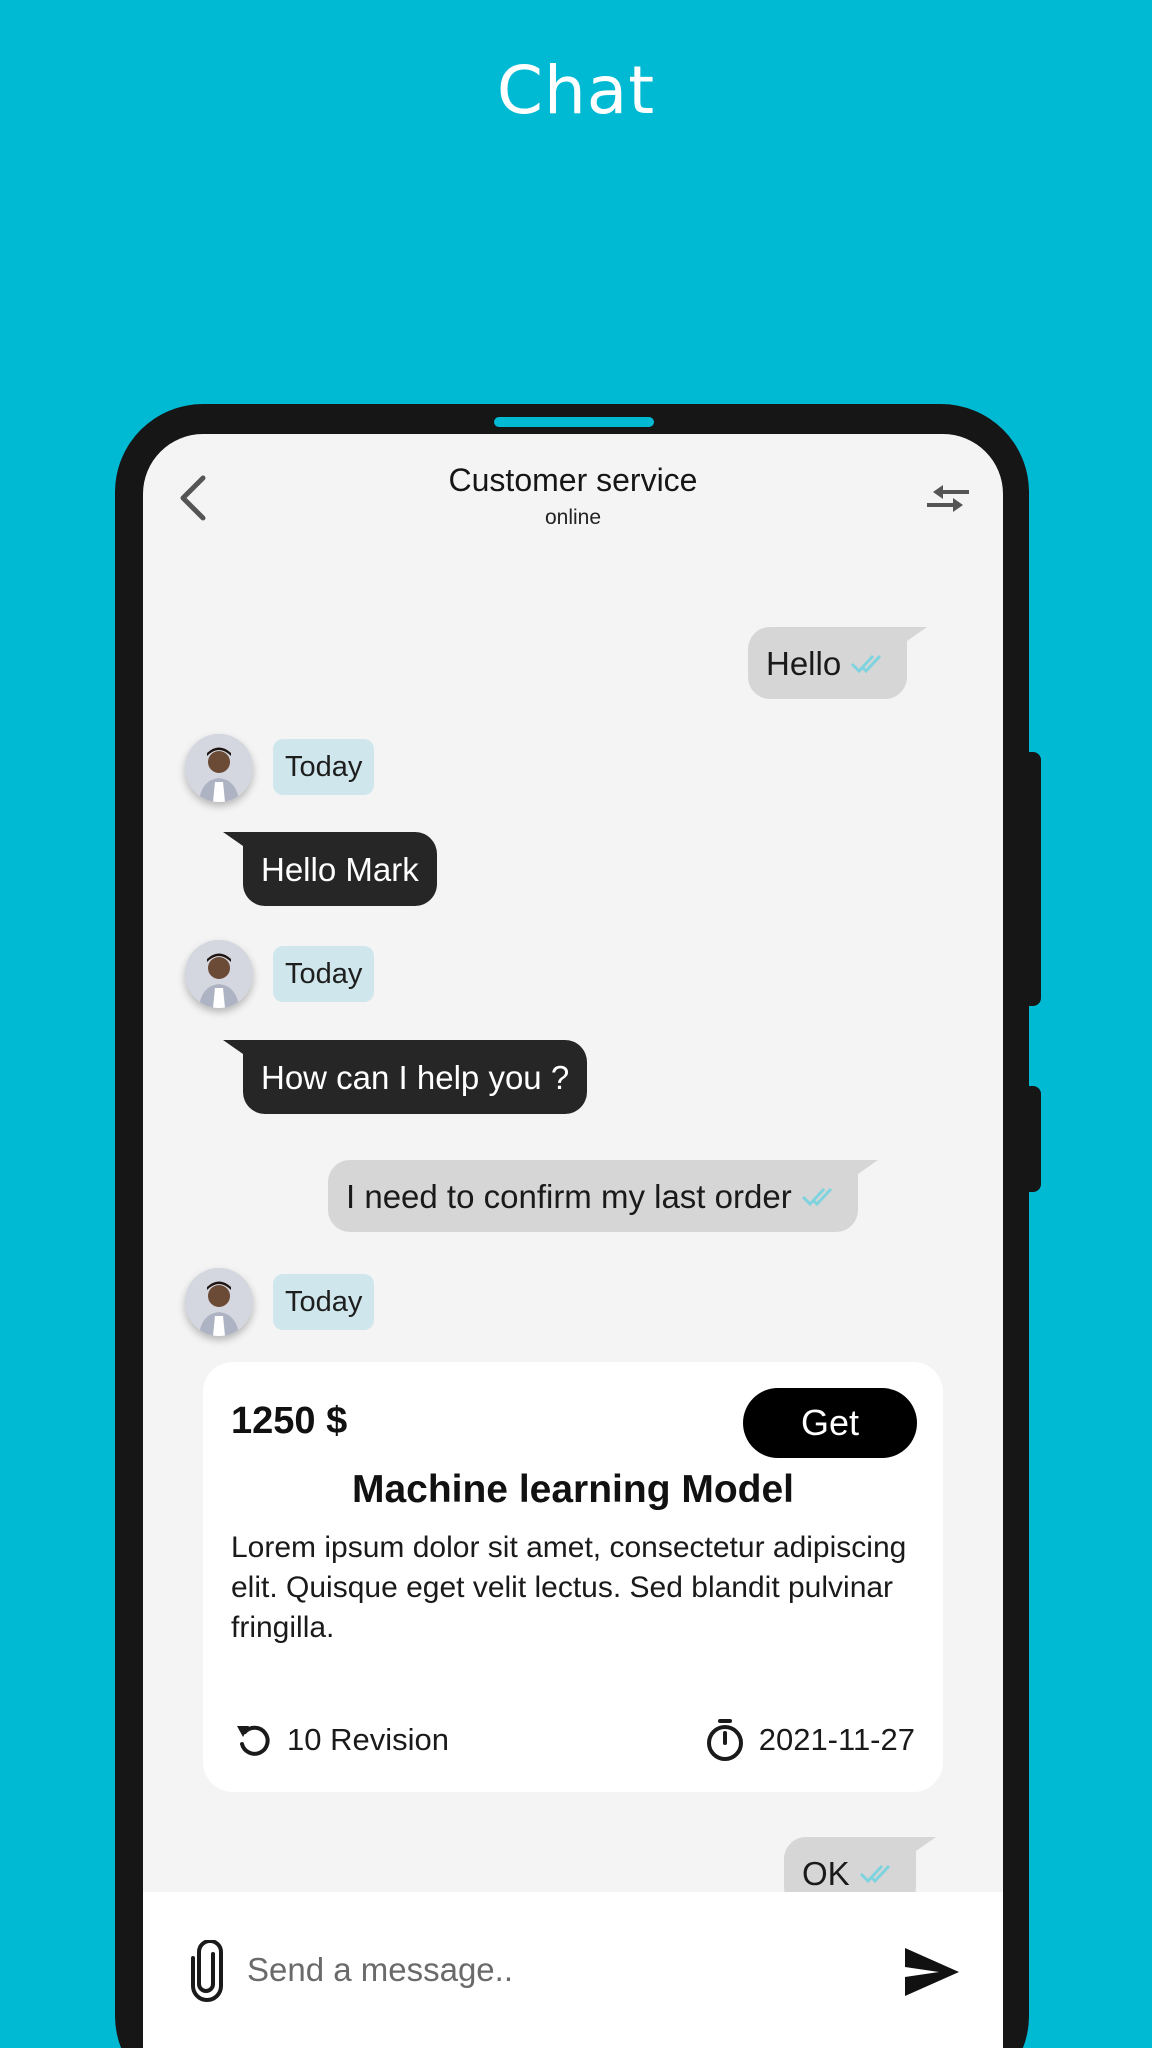 The width and height of the screenshot is (1152, 2048). Describe the element at coordinates (573, 517) in the screenshot. I see `chat-status: online` at that location.